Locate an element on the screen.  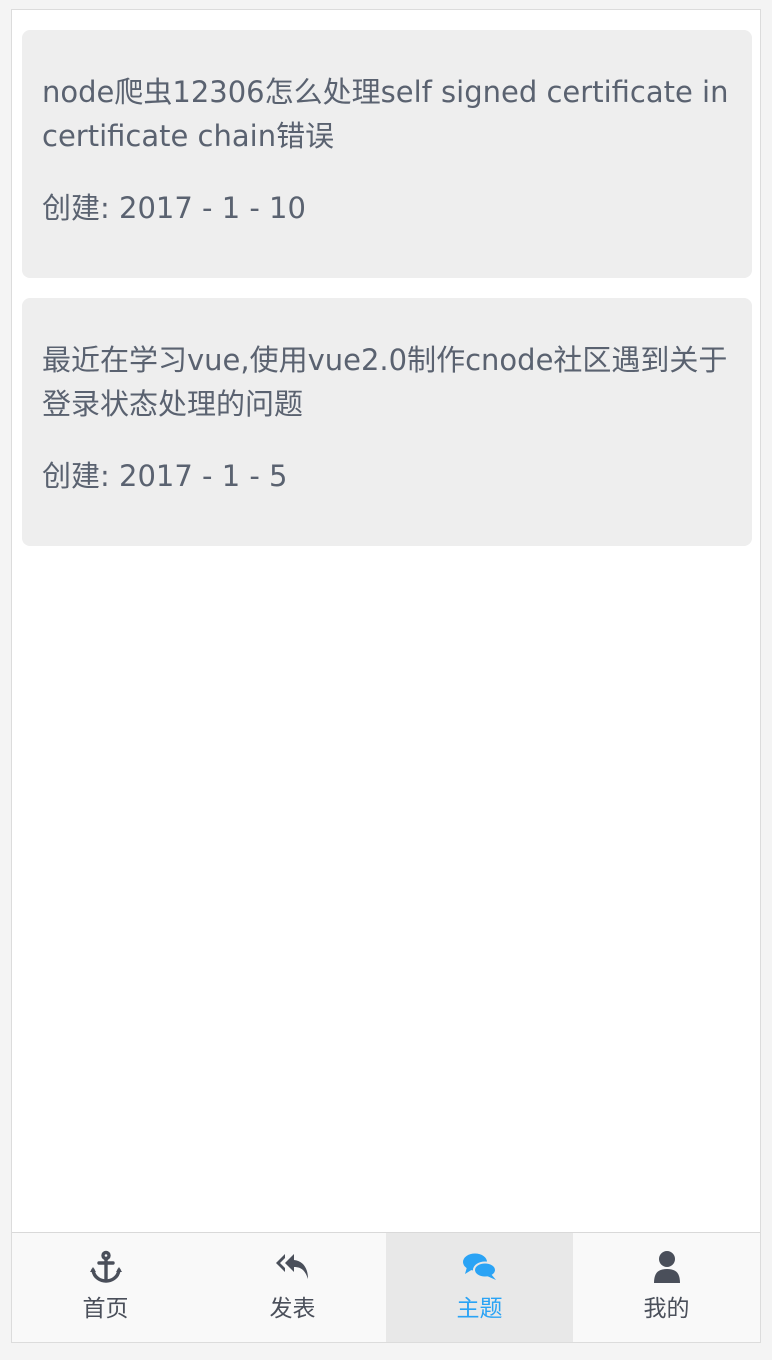
tab-topics-label: 主题 is located at coordinates (479, 1309).